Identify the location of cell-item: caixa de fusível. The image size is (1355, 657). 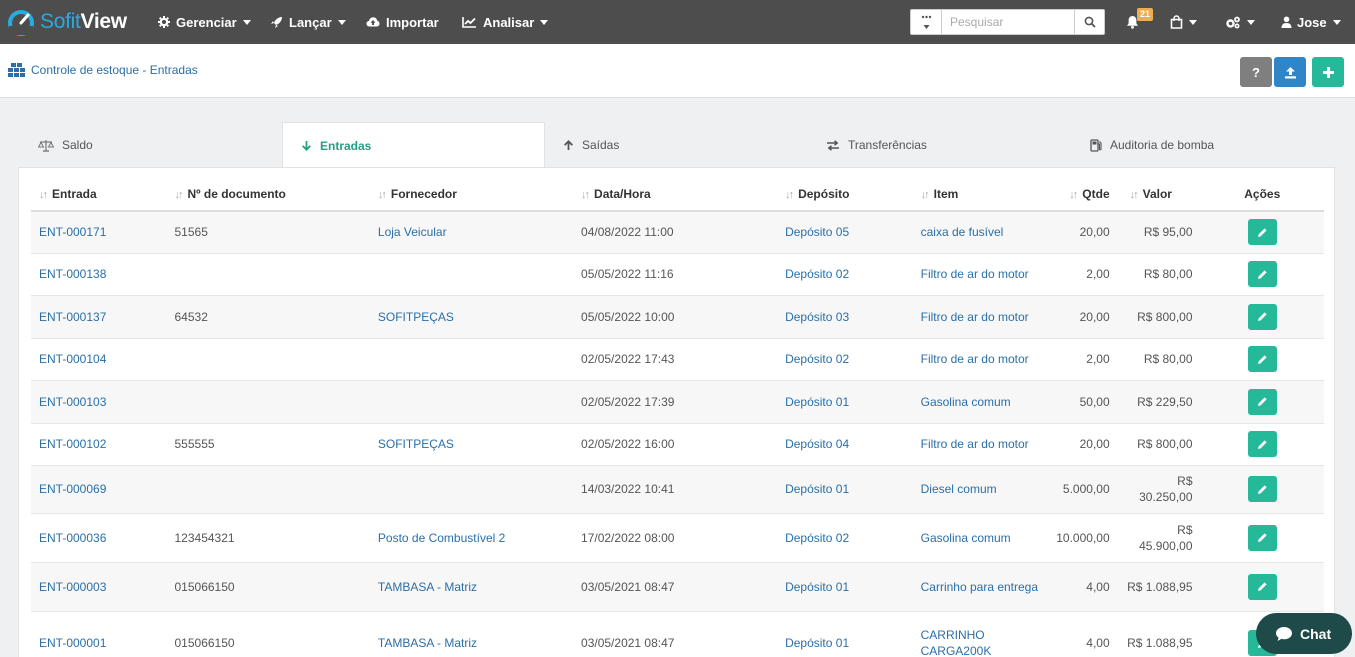
(980, 231).